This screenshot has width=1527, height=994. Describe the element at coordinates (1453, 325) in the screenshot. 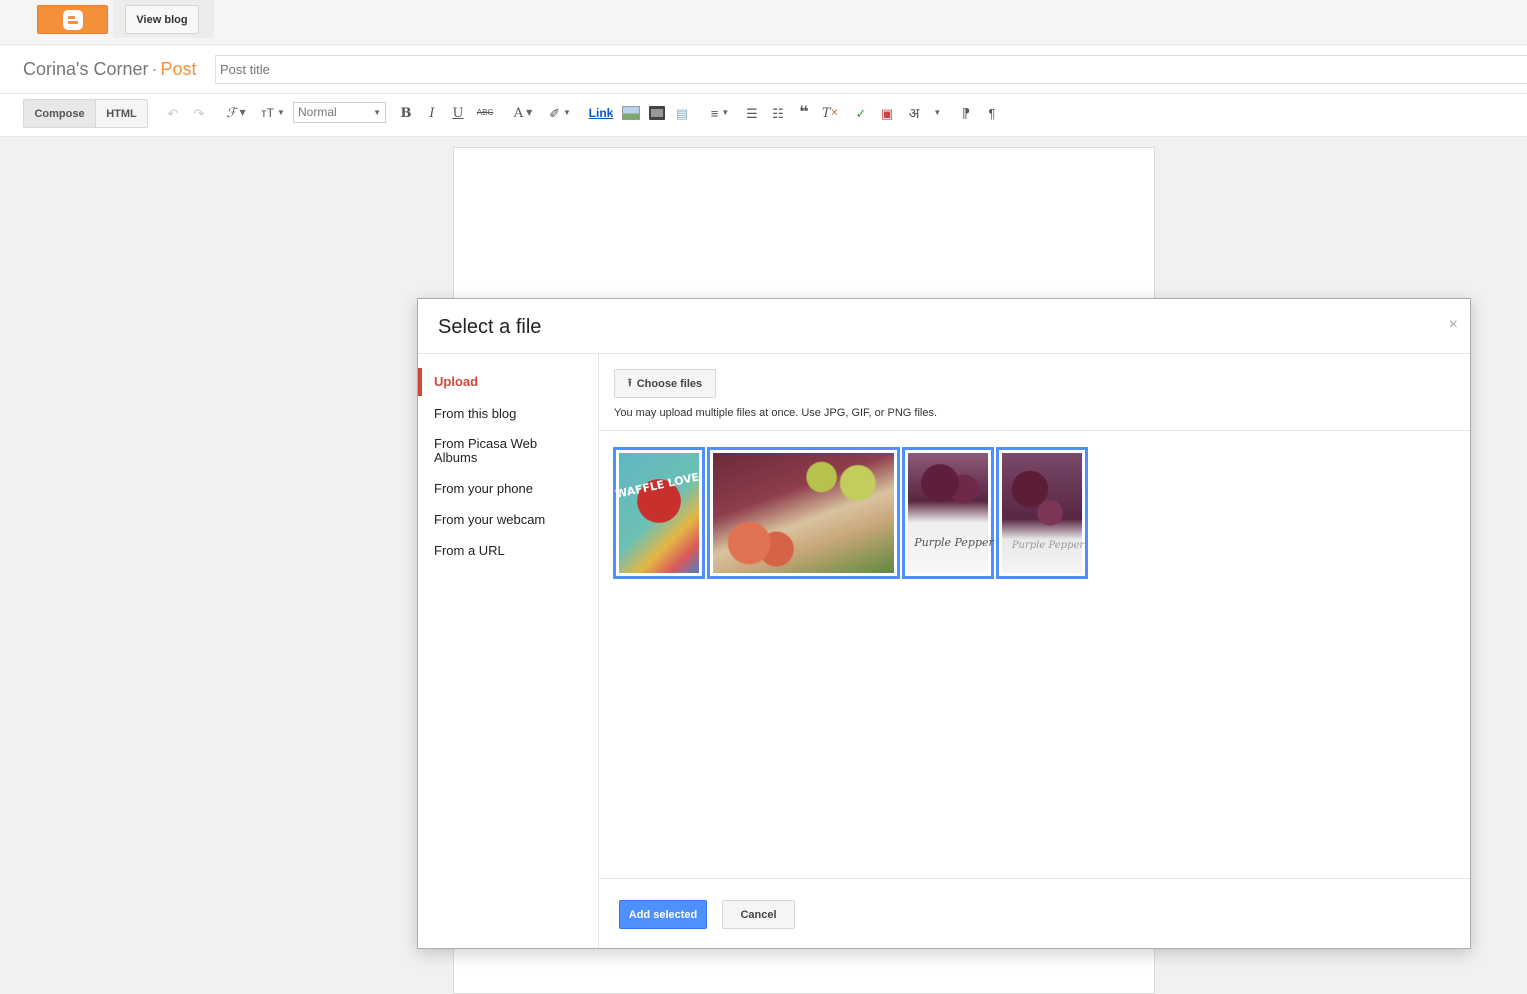

I see `close-icon: ×` at that location.